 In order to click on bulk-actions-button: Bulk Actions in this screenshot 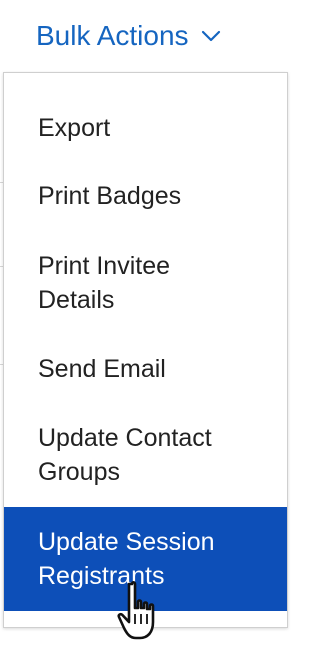, I will do `click(128, 36)`.